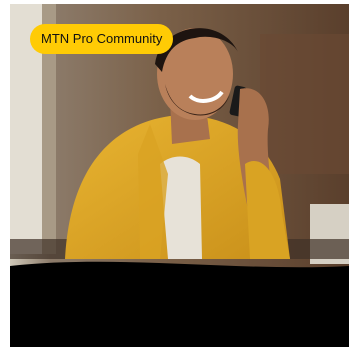  Describe the element at coordinates (102, 39) in the screenshot. I see `community-badge: MTN Pro Community` at that location.